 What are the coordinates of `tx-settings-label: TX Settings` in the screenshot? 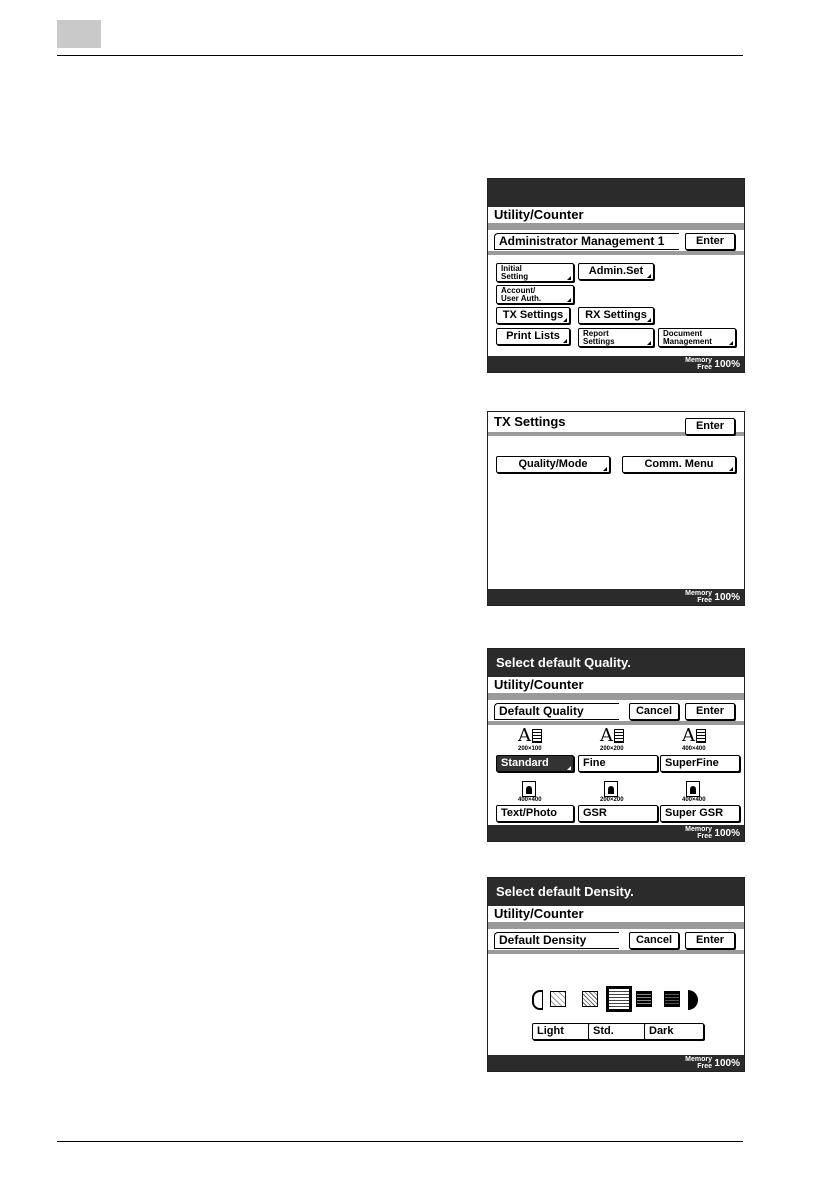 It's located at (533, 315).